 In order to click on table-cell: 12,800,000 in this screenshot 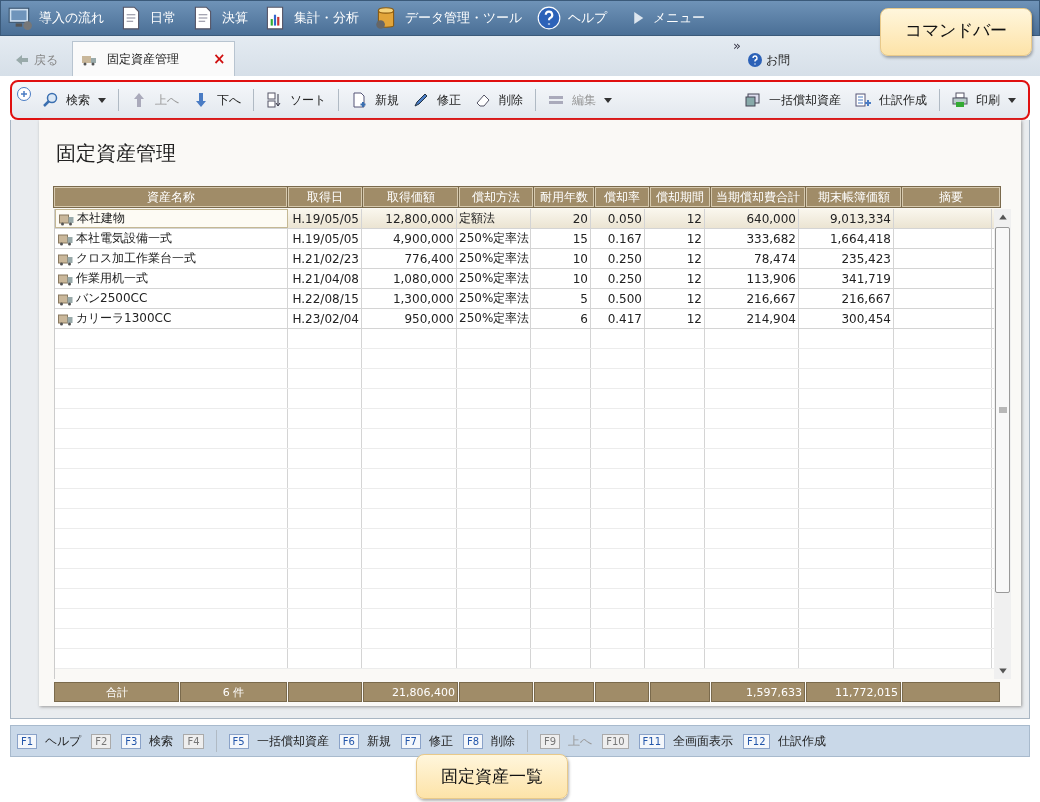, I will do `click(419, 218)`.